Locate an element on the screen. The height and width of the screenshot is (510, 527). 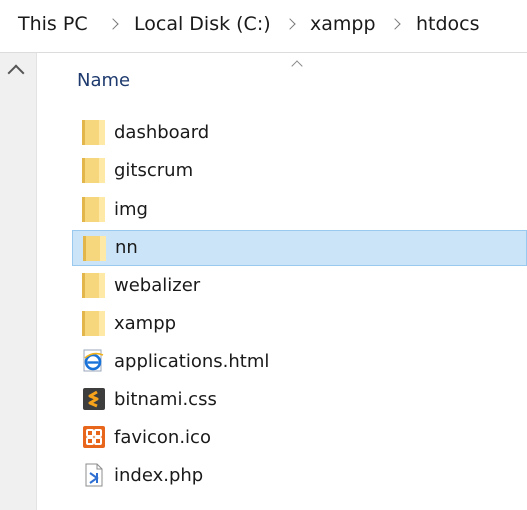
html-file-icon is located at coordinates (93, 360).